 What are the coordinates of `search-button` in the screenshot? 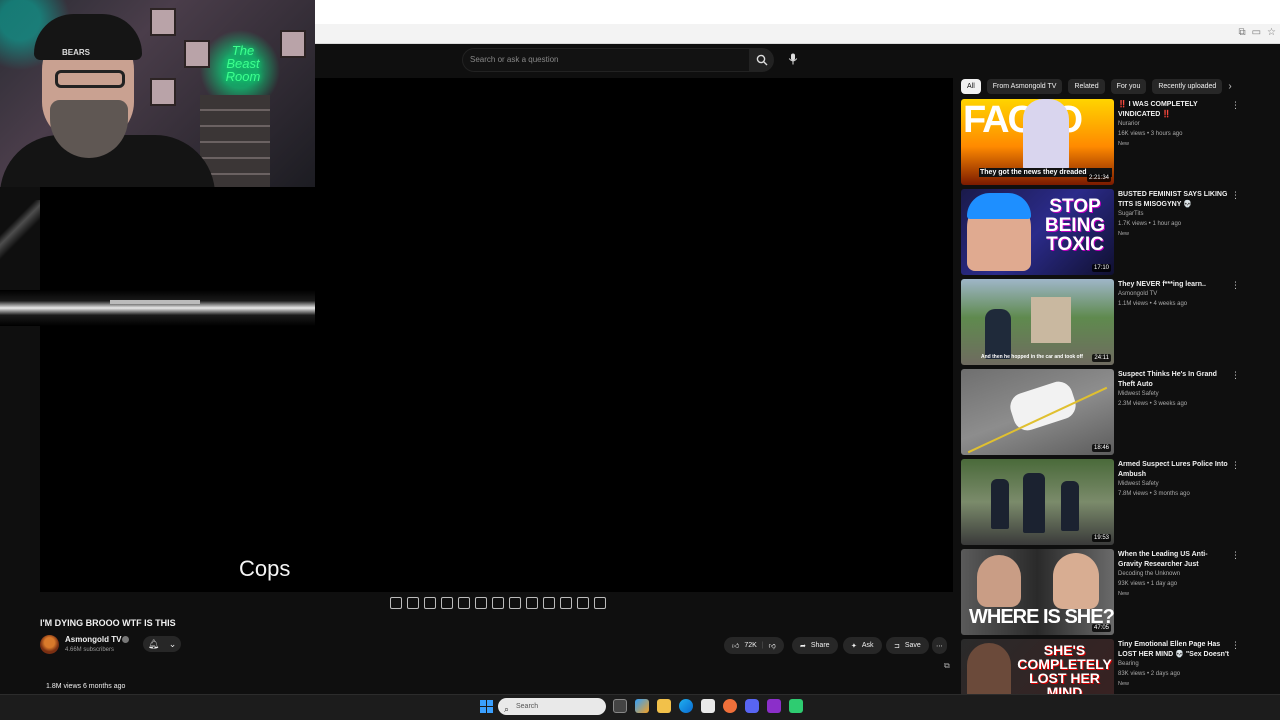 It's located at (762, 60).